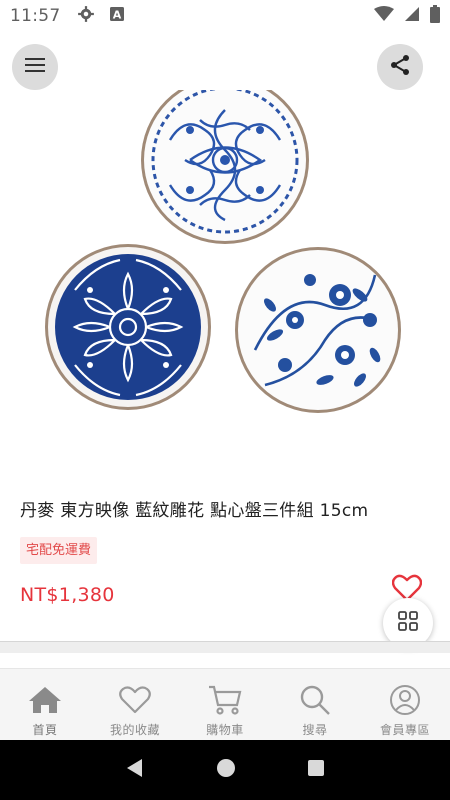  Describe the element at coordinates (225, 730) in the screenshot. I see `nav-label-cart: 購物車` at that location.